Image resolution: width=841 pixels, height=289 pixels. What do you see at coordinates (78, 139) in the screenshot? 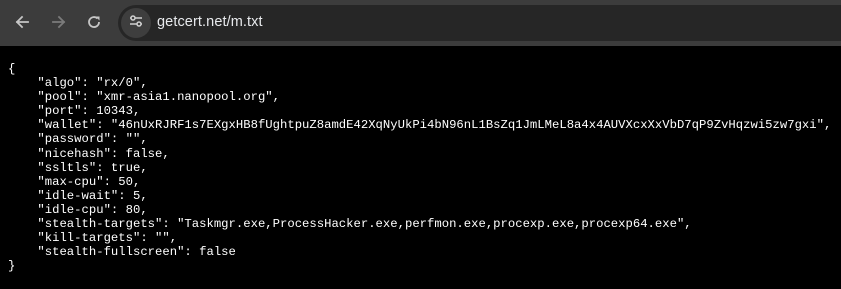
I see `json-line: "password": "",` at bounding box center [78, 139].